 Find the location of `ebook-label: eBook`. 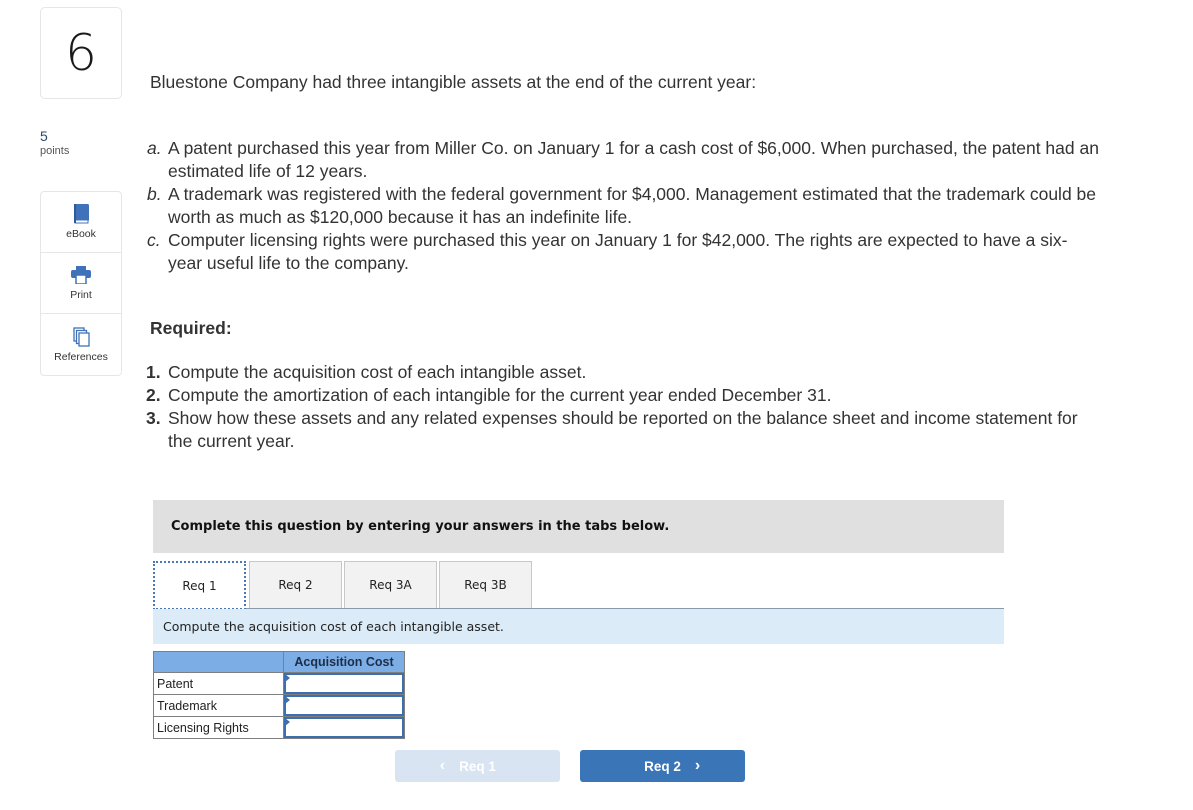

ebook-label: eBook is located at coordinates (81, 234).